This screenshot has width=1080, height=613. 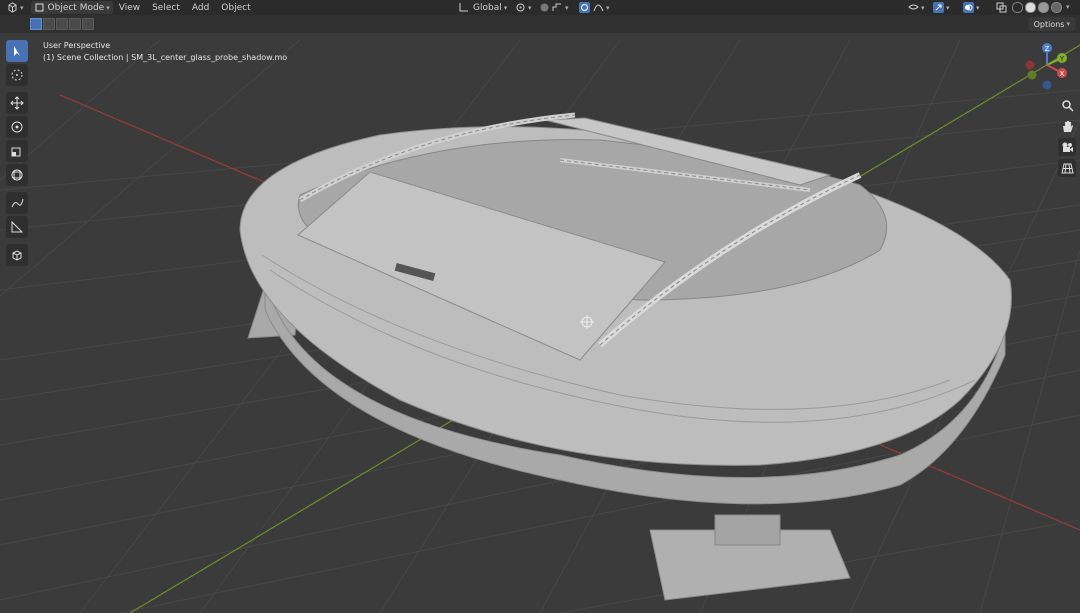 I want to click on camera-view-button, so click(x=1067, y=147).